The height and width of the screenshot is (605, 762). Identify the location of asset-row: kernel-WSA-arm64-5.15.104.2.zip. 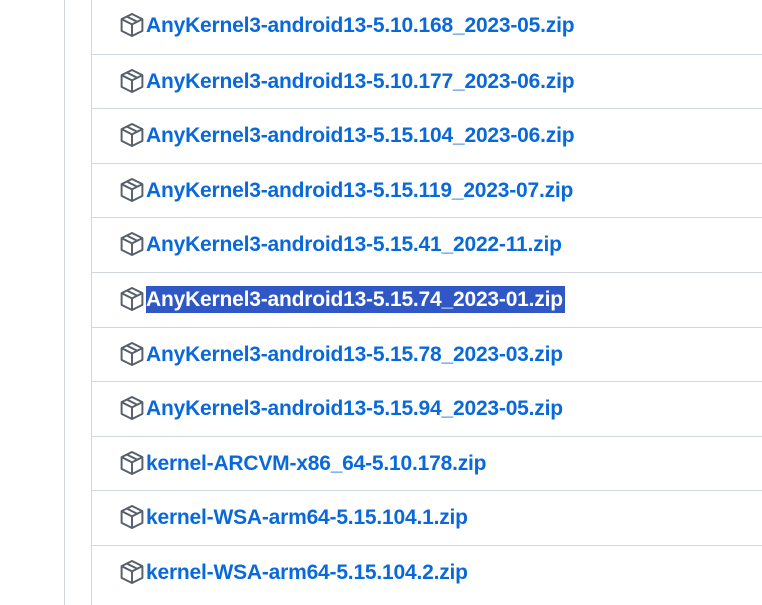
(427, 572).